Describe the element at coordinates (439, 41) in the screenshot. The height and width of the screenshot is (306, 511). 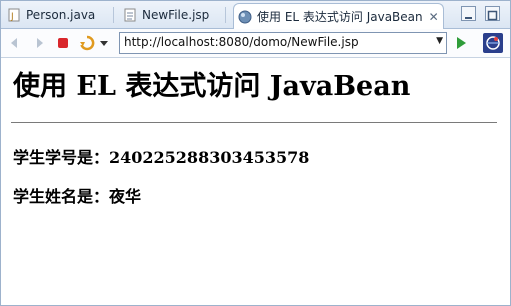
I see `chevron-down-icon: ▼` at that location.